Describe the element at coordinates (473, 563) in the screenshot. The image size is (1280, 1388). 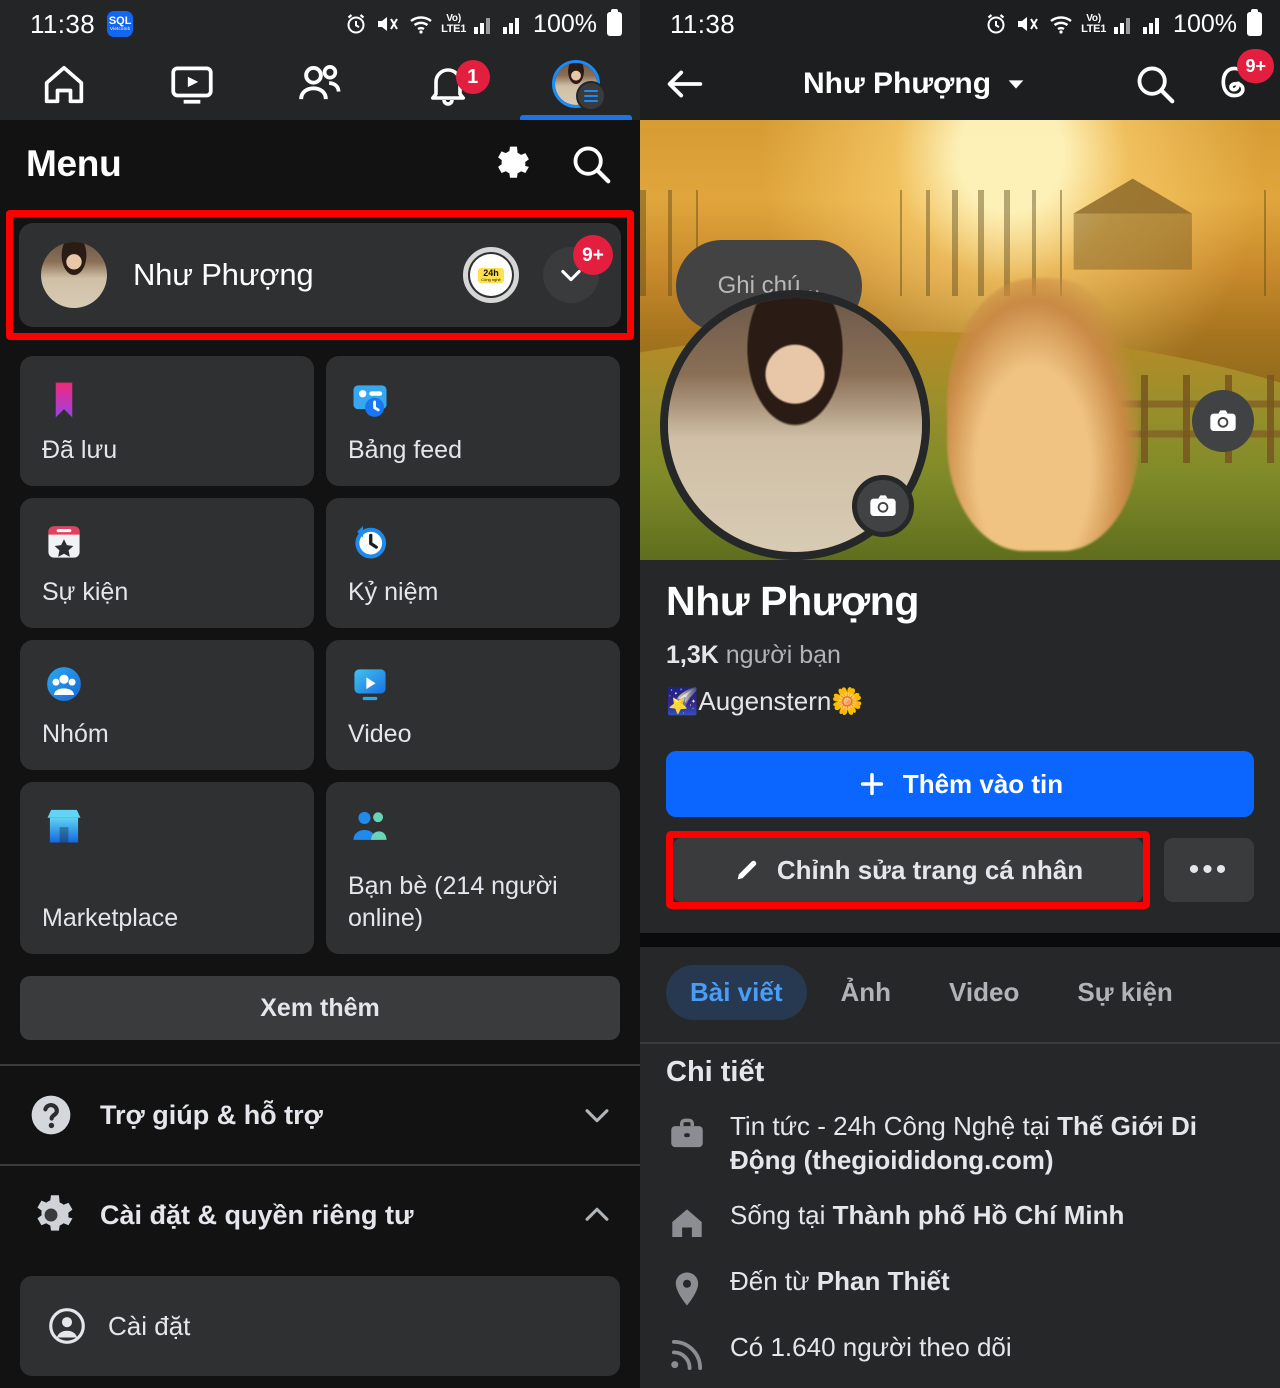
I see `menu-tile-memories: Kỷ niệm` at that location.